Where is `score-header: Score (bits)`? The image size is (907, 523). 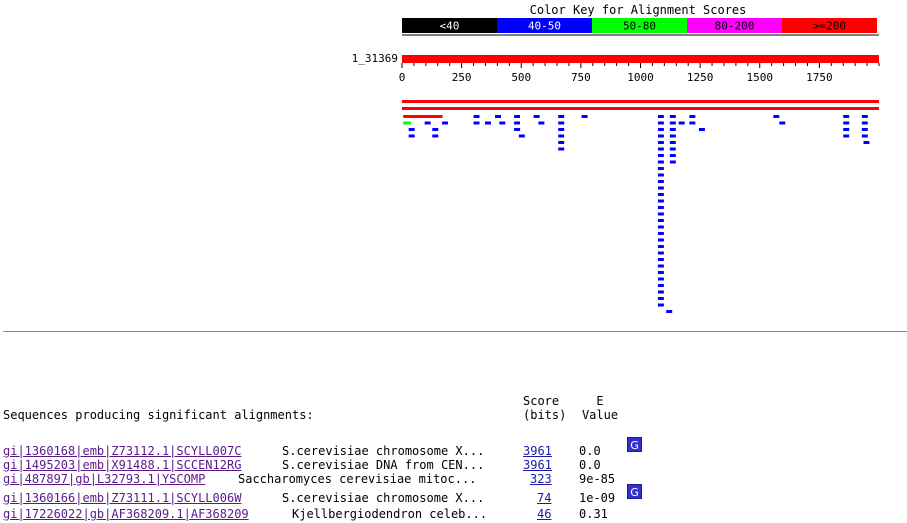
score-header: Score (bits) is located at coordinates (545, 408).